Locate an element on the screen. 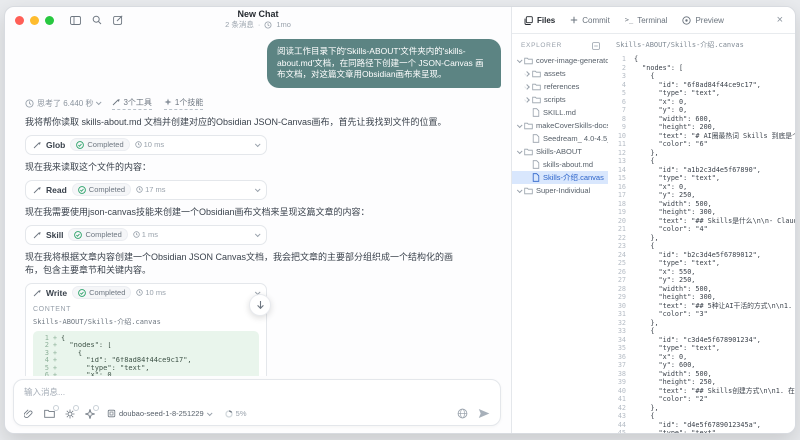 This screenshot has height=440, width=800. diff-line: 4 + "id": "6f8ad84f44ce9c17", is located at coordinates (118, 360).